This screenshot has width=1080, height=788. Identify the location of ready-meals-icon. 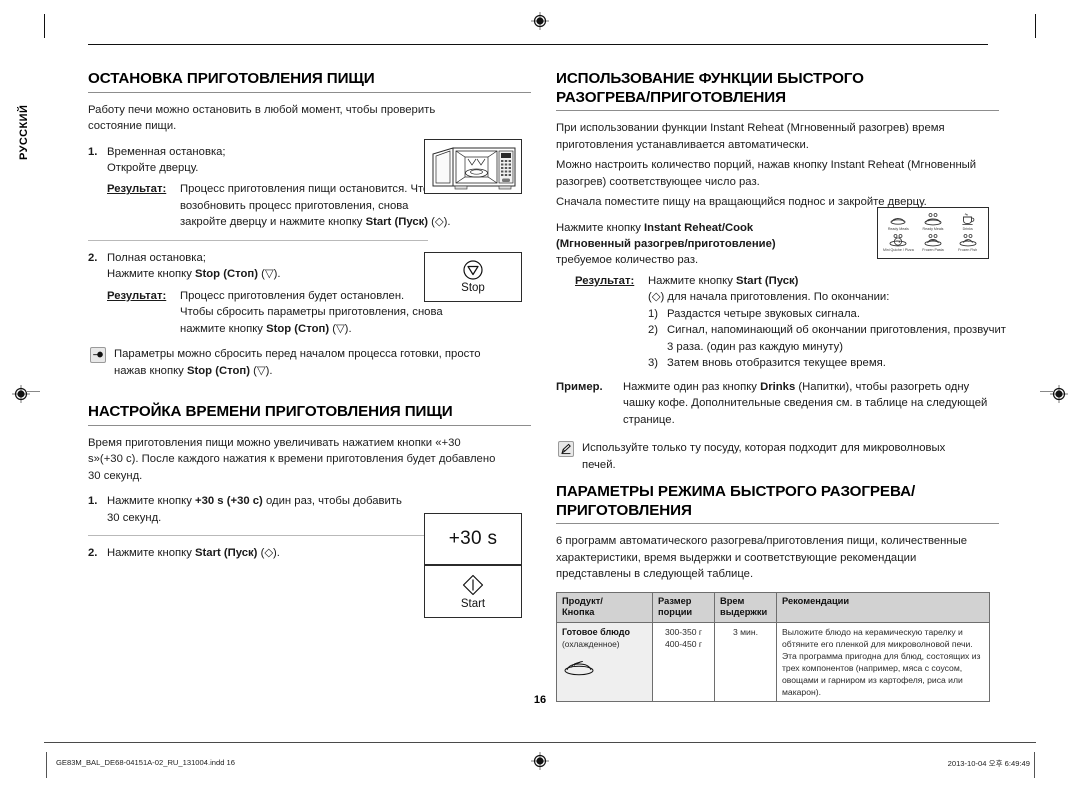
(898, 219).